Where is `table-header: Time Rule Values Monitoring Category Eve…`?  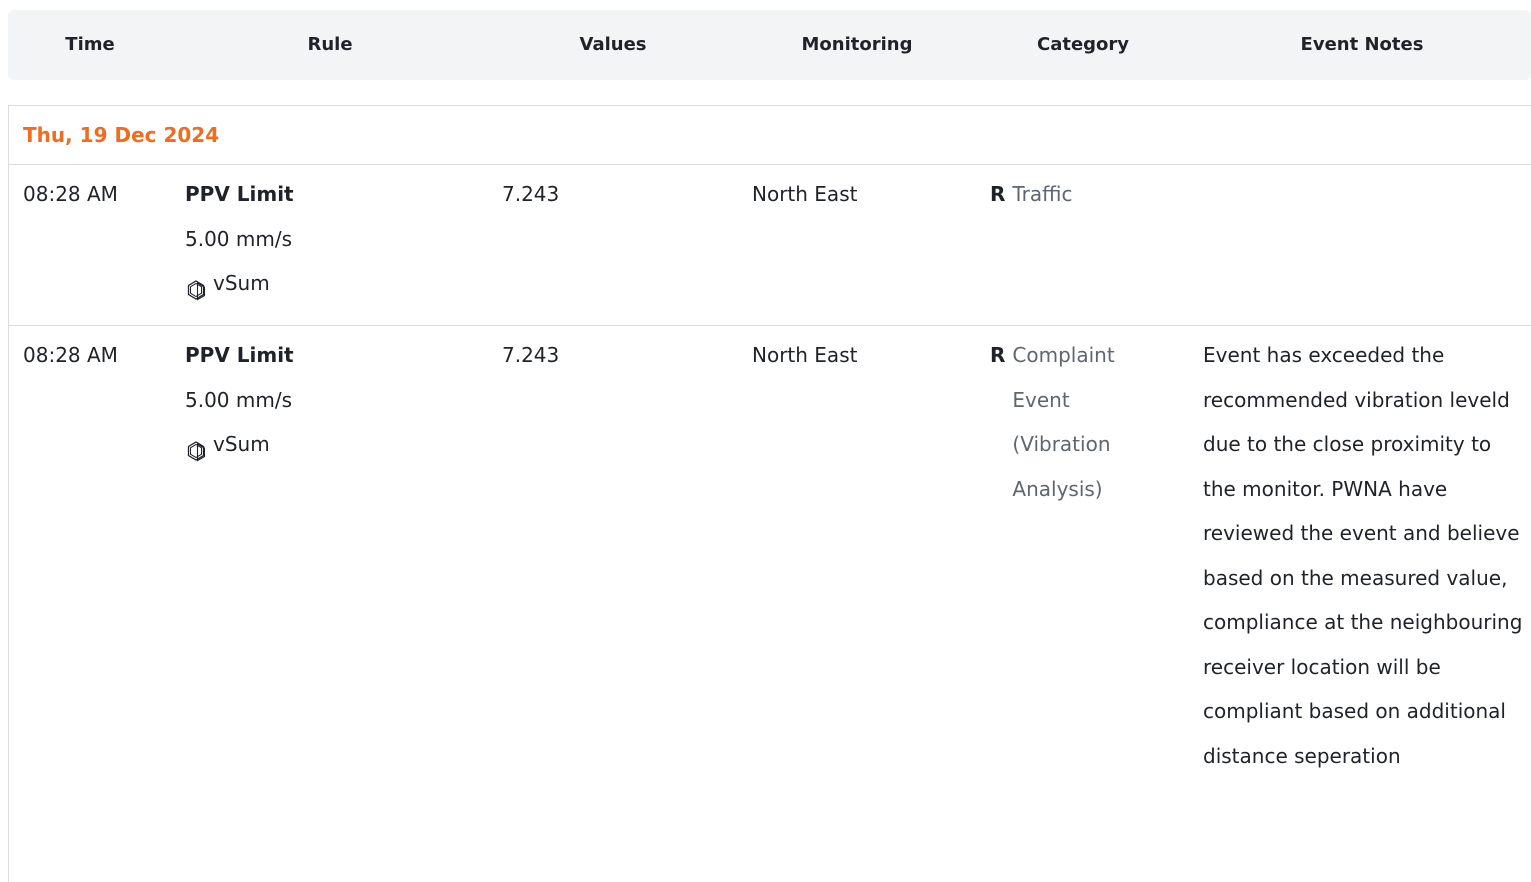
table-header: Time Rule Values Monitoring Category Eve… is located at coordinates (769, 45).